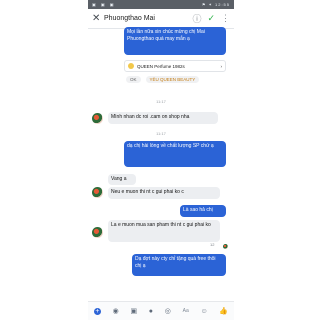  Describe the element at coordinates (223, 311) in the screenshot. I see `like-icon: 👍` at that location.